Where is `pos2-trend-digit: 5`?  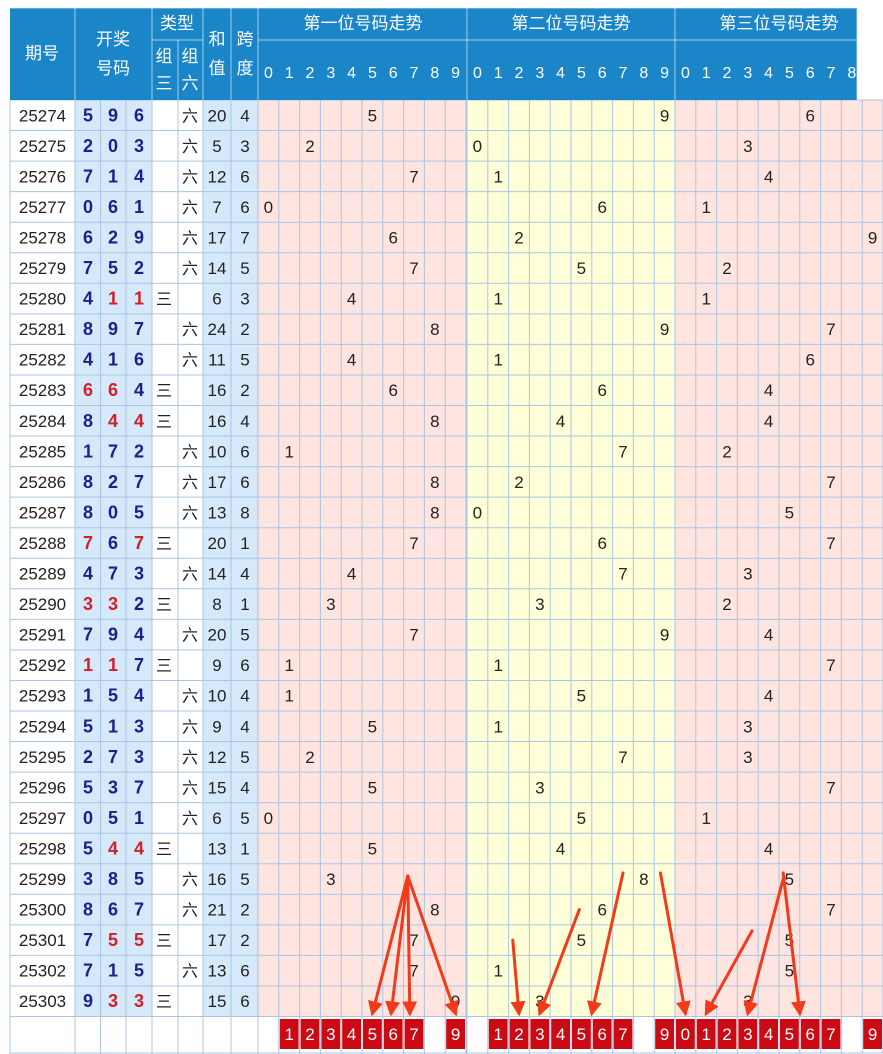 pos2-trend-digit: 5 is located at coordinates (581, 940).